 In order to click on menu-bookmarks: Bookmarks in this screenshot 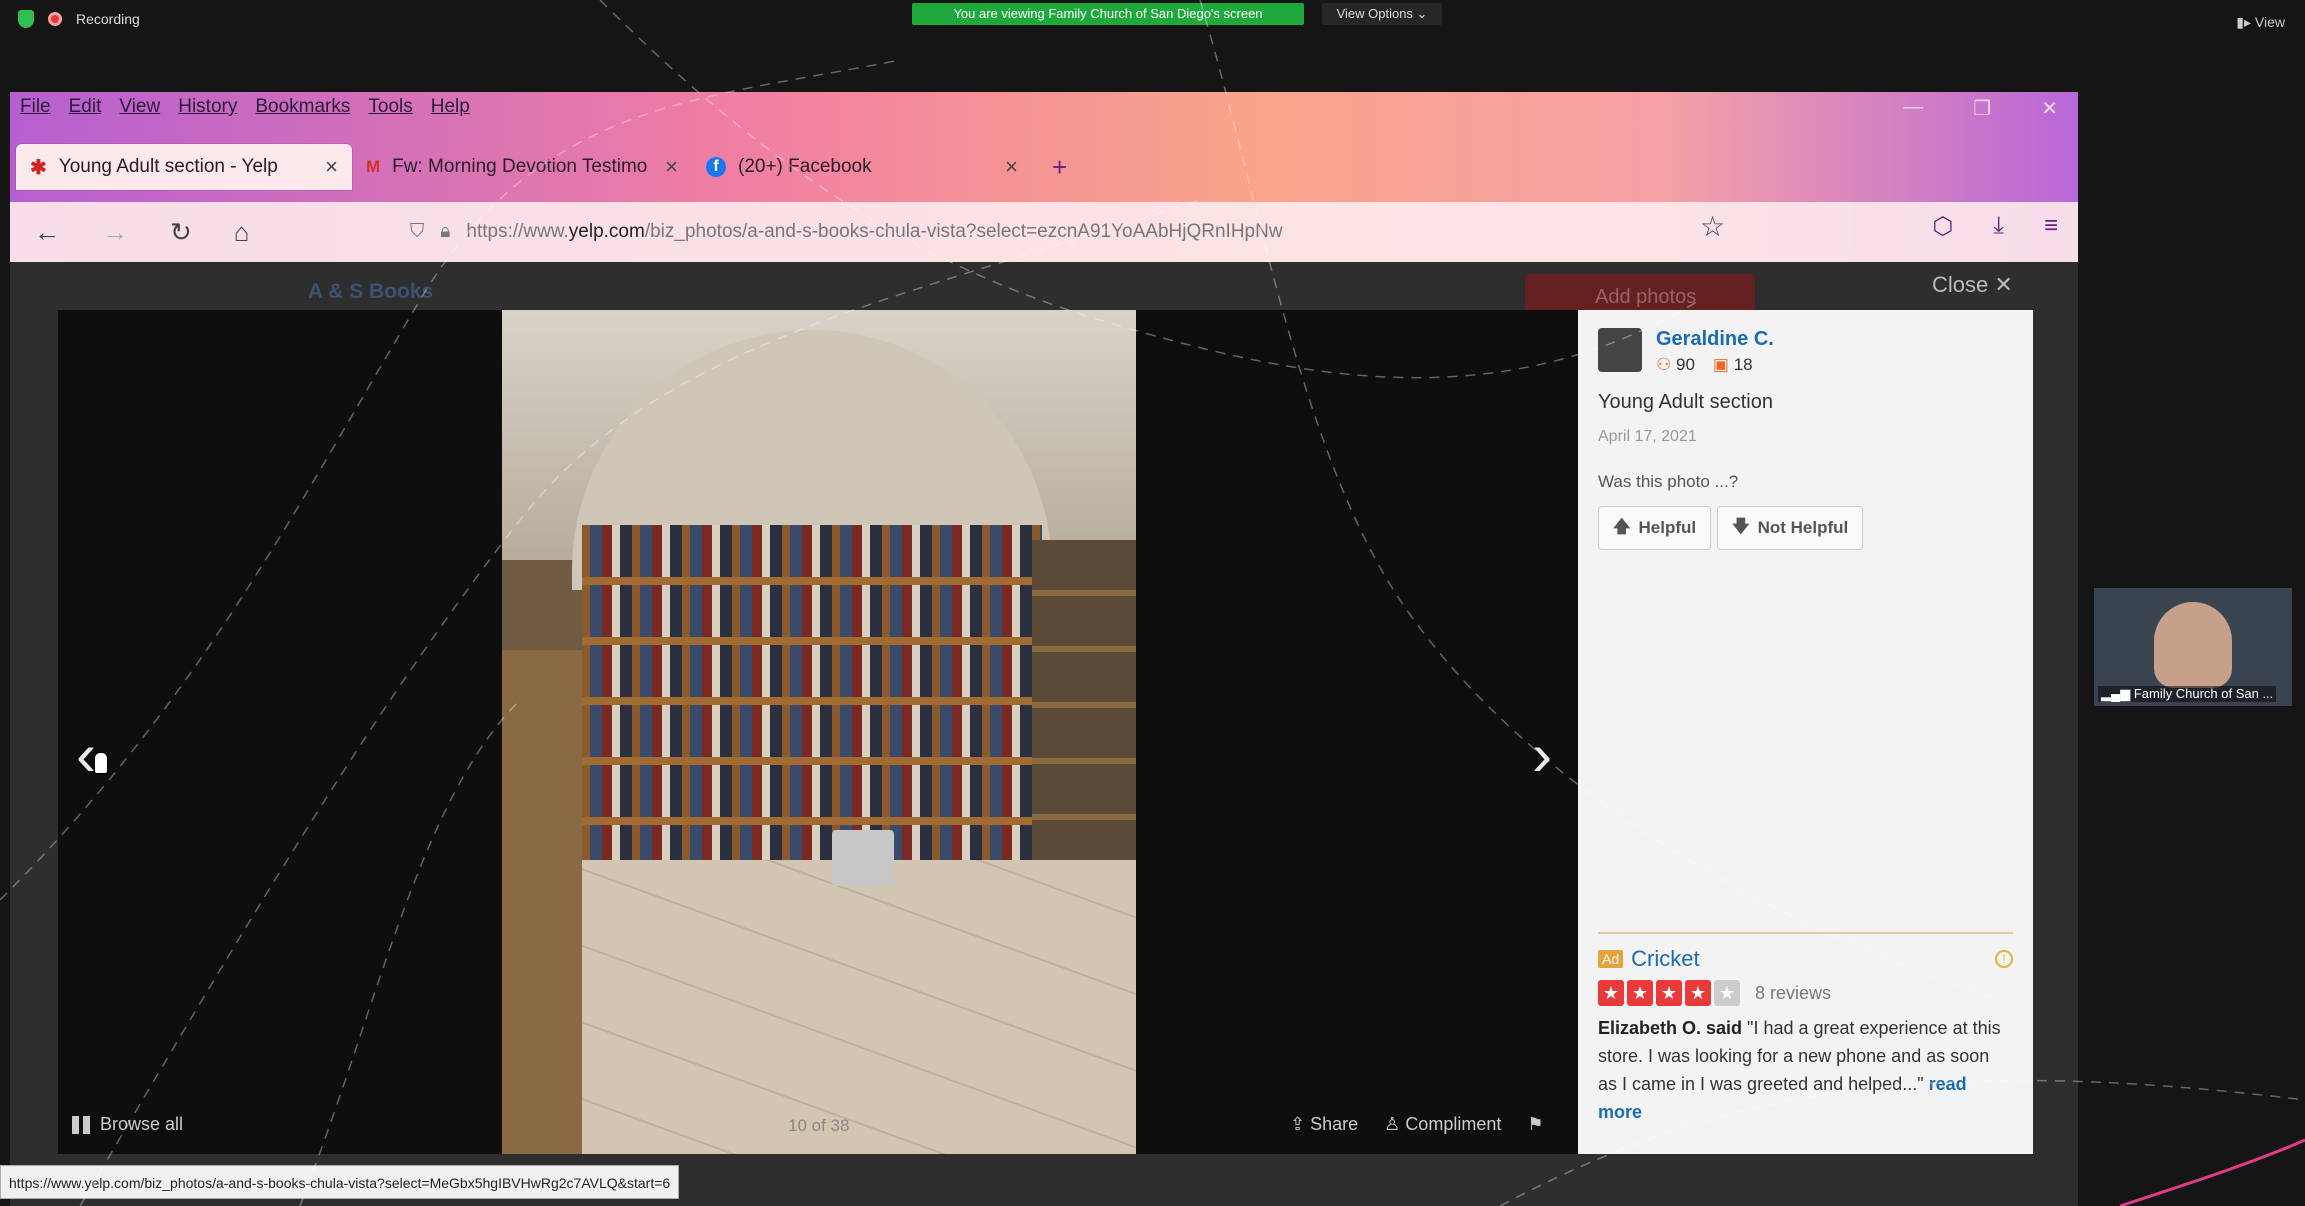, I will do `click(302, 107)`.